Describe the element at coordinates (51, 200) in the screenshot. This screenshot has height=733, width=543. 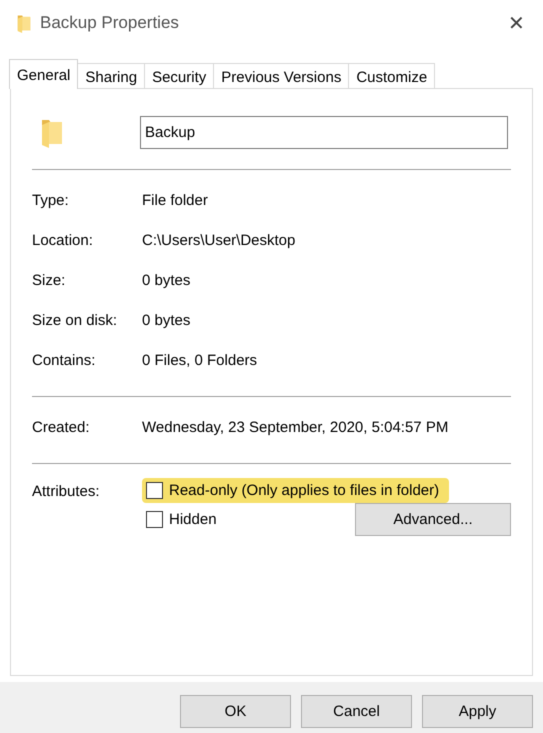
I see `property-label: Type:` at that location.